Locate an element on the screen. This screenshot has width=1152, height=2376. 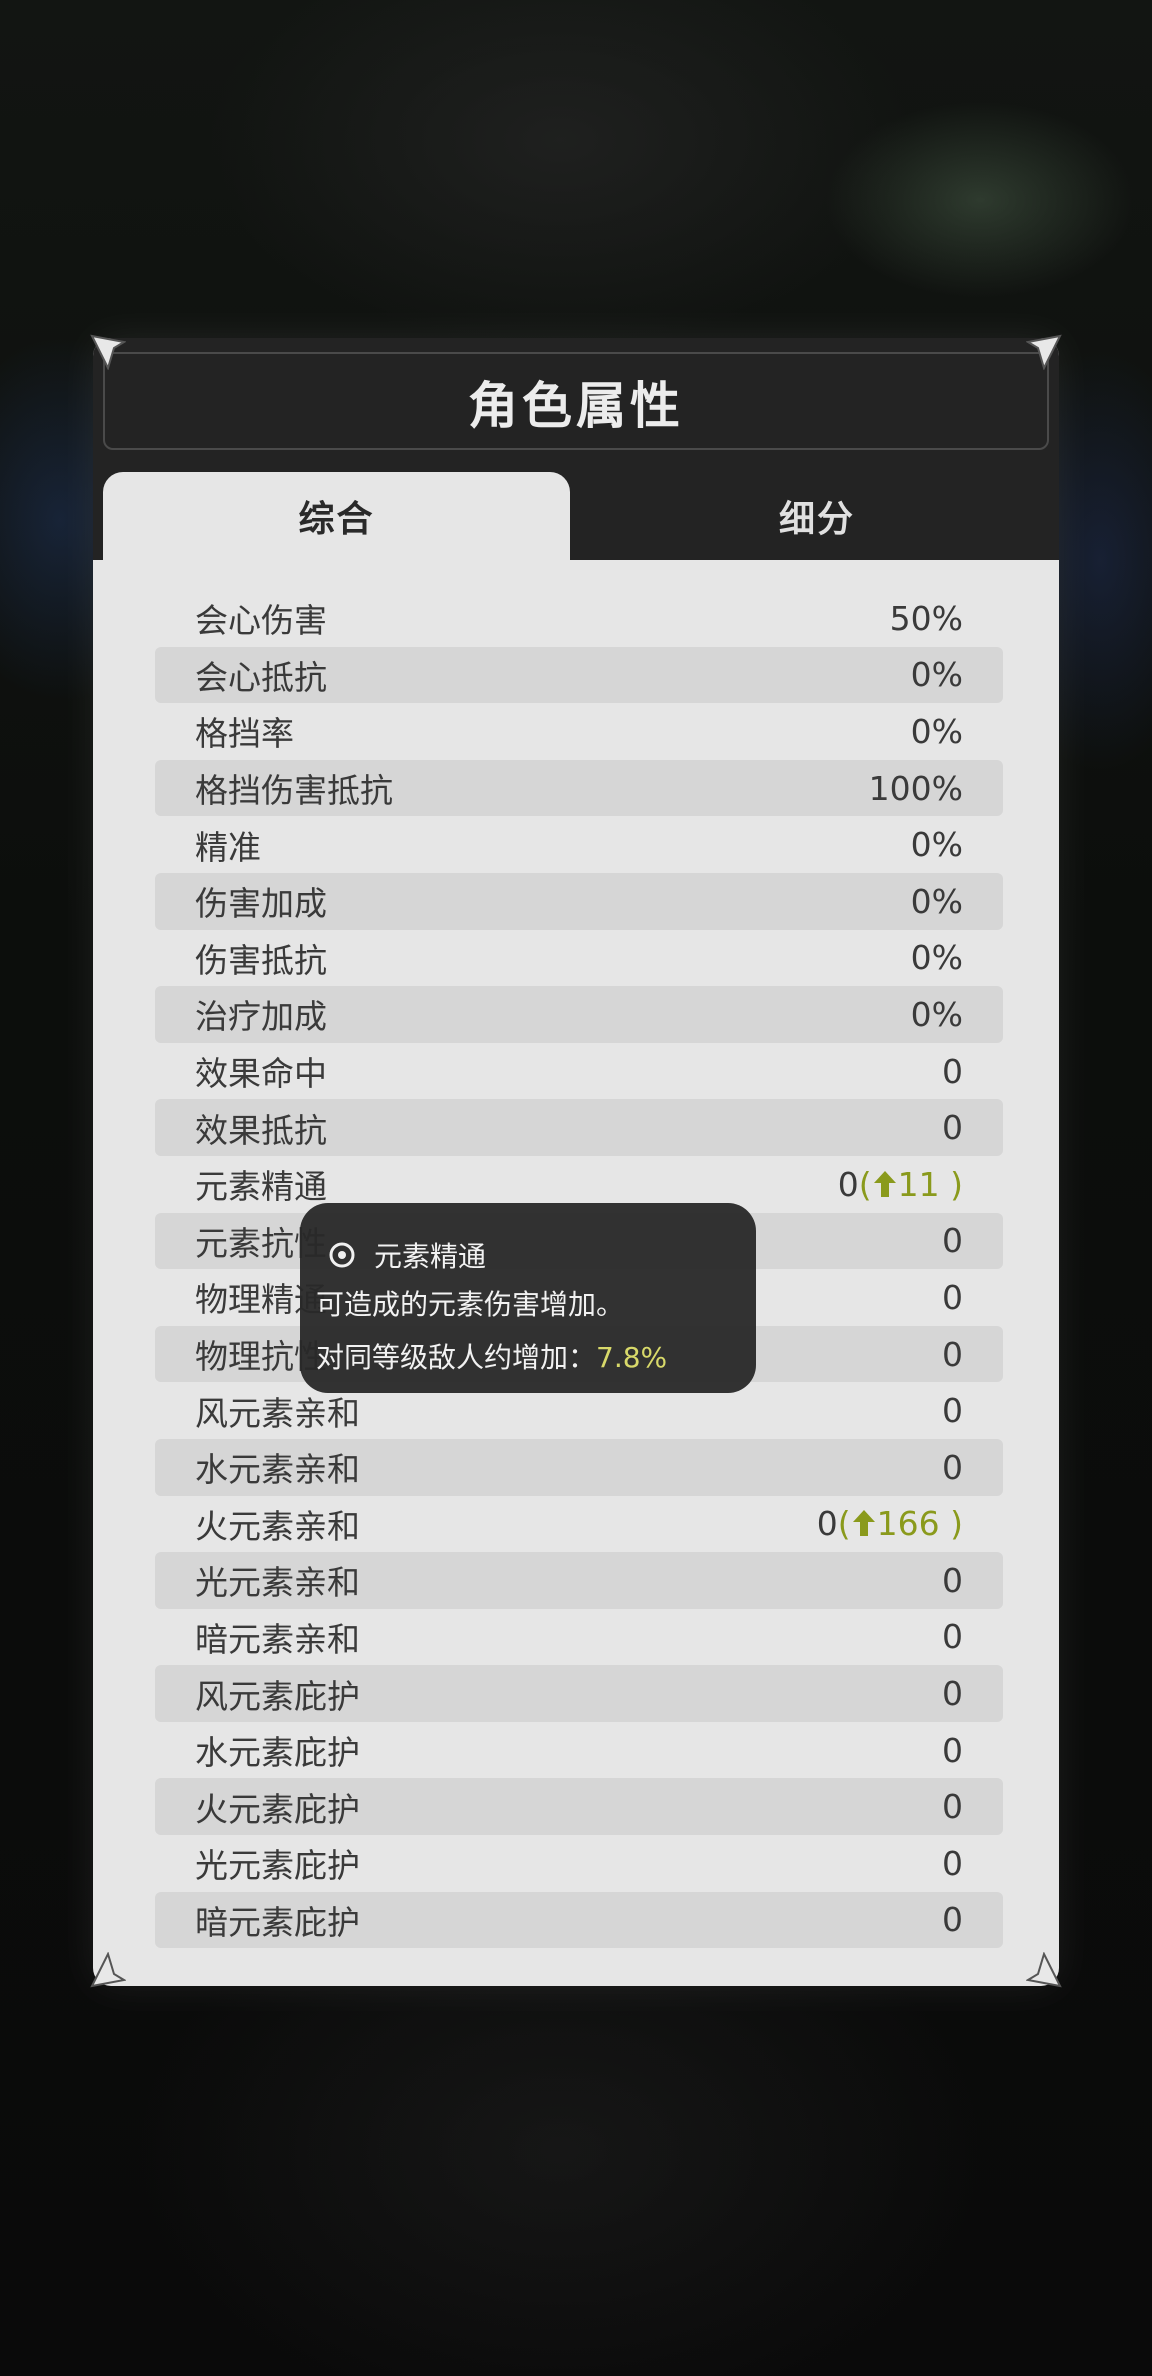
stat-value: 100% is located at coordinates (916, 788).